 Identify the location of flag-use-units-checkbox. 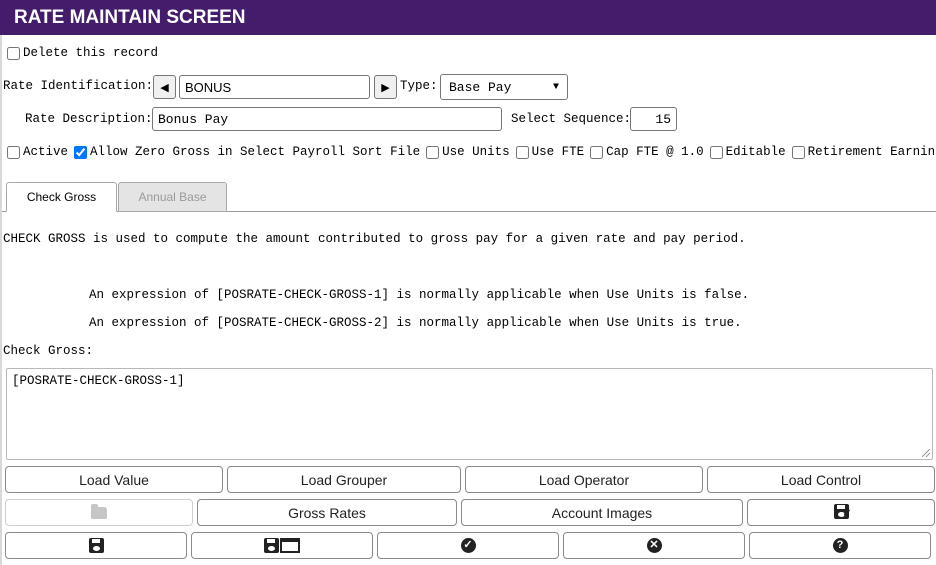
(433, 152).